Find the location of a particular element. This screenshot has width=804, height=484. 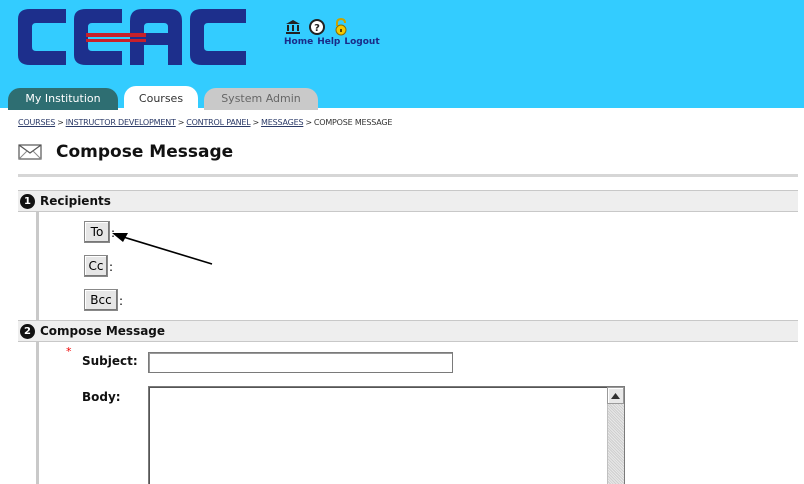

title-divider is located at coordinates (408, 175).